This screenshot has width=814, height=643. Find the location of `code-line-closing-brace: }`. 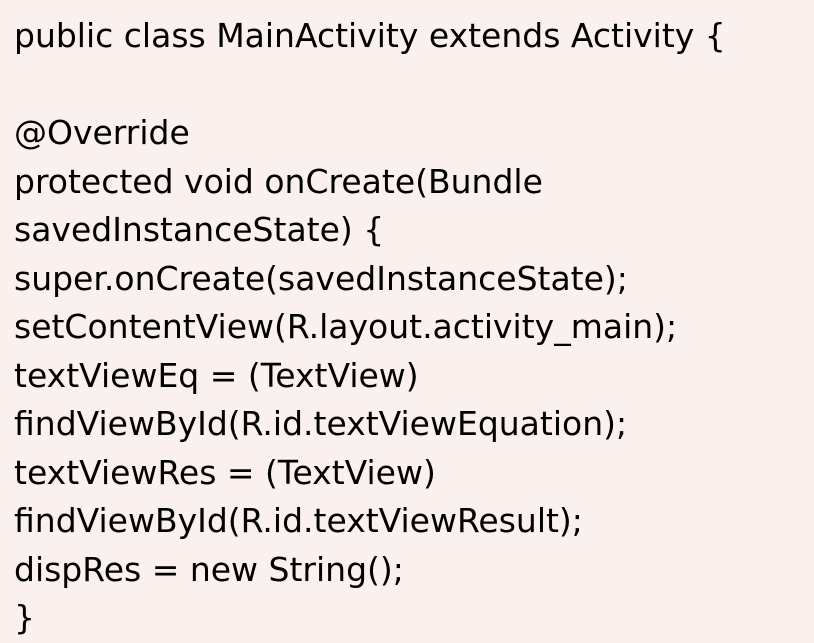

code-line-closing-brace: } is located at coordinates (24, 617).